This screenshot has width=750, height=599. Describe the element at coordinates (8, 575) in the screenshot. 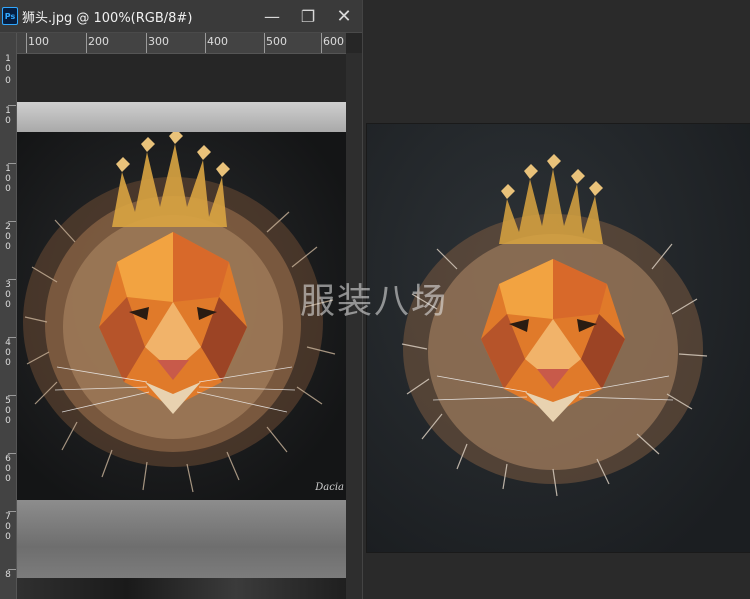

I see `ruler-label: 8` at that location.